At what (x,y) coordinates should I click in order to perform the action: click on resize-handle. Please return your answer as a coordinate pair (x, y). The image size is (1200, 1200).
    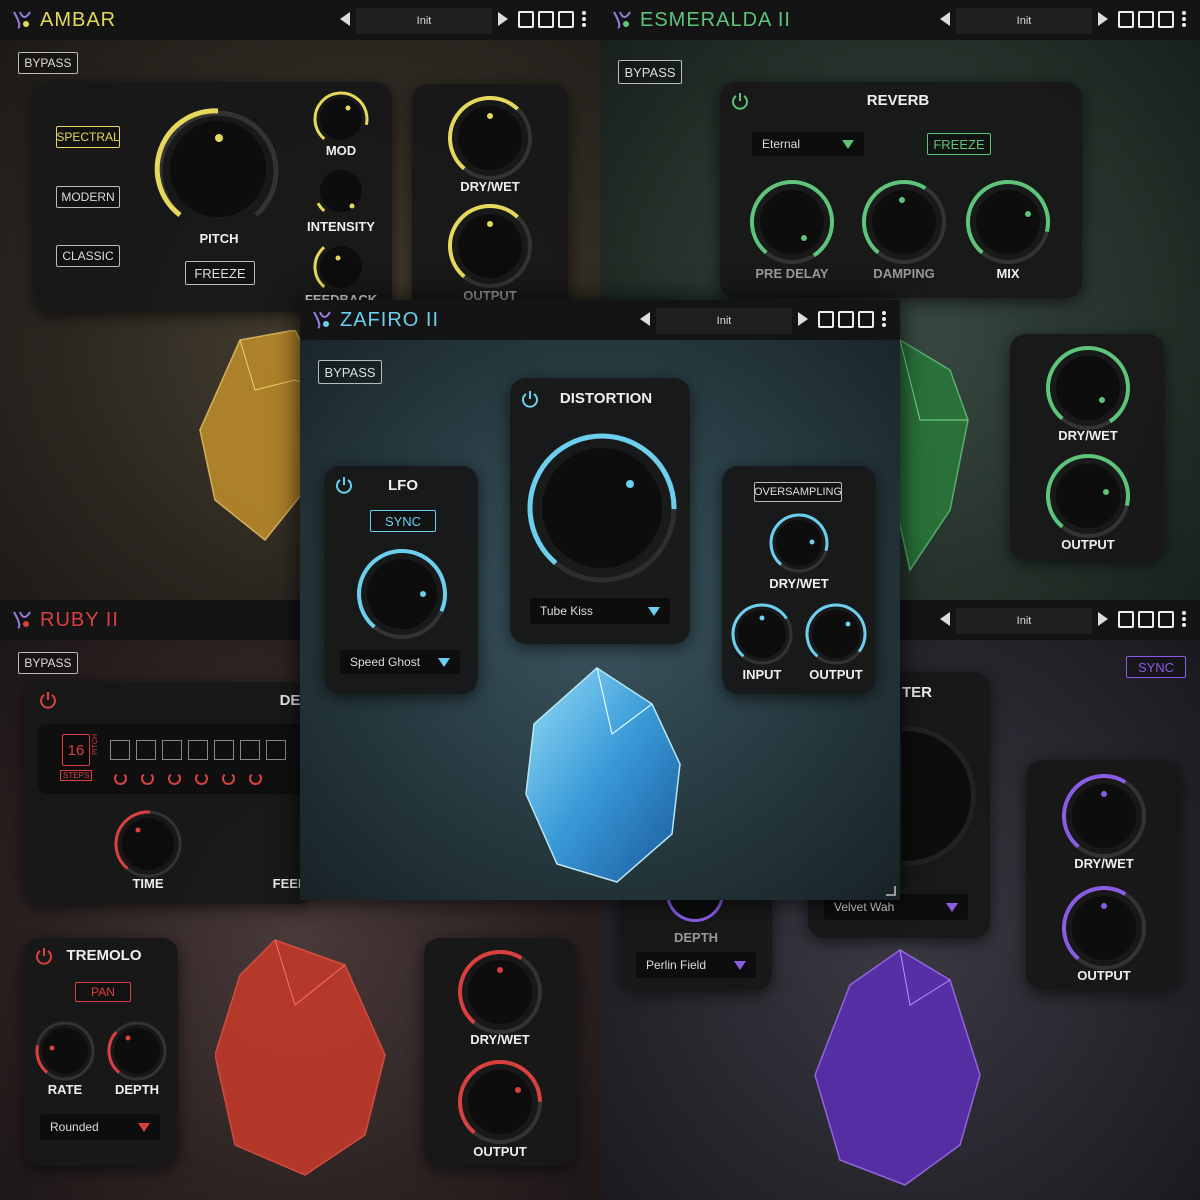
    Looking at the image, I should click on (891, 891).